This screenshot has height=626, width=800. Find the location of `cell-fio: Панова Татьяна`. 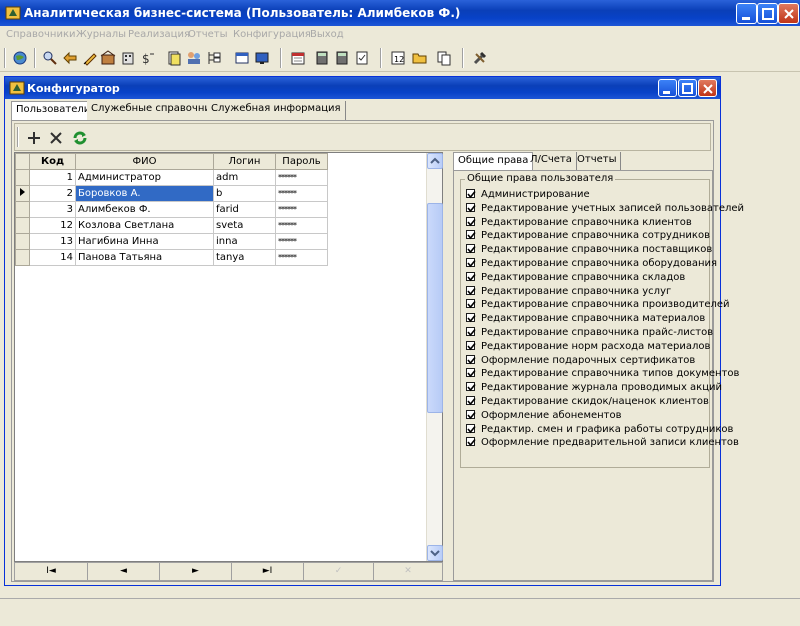

cell-fio: Панова Татьяна is located at coordinates (144, 257).